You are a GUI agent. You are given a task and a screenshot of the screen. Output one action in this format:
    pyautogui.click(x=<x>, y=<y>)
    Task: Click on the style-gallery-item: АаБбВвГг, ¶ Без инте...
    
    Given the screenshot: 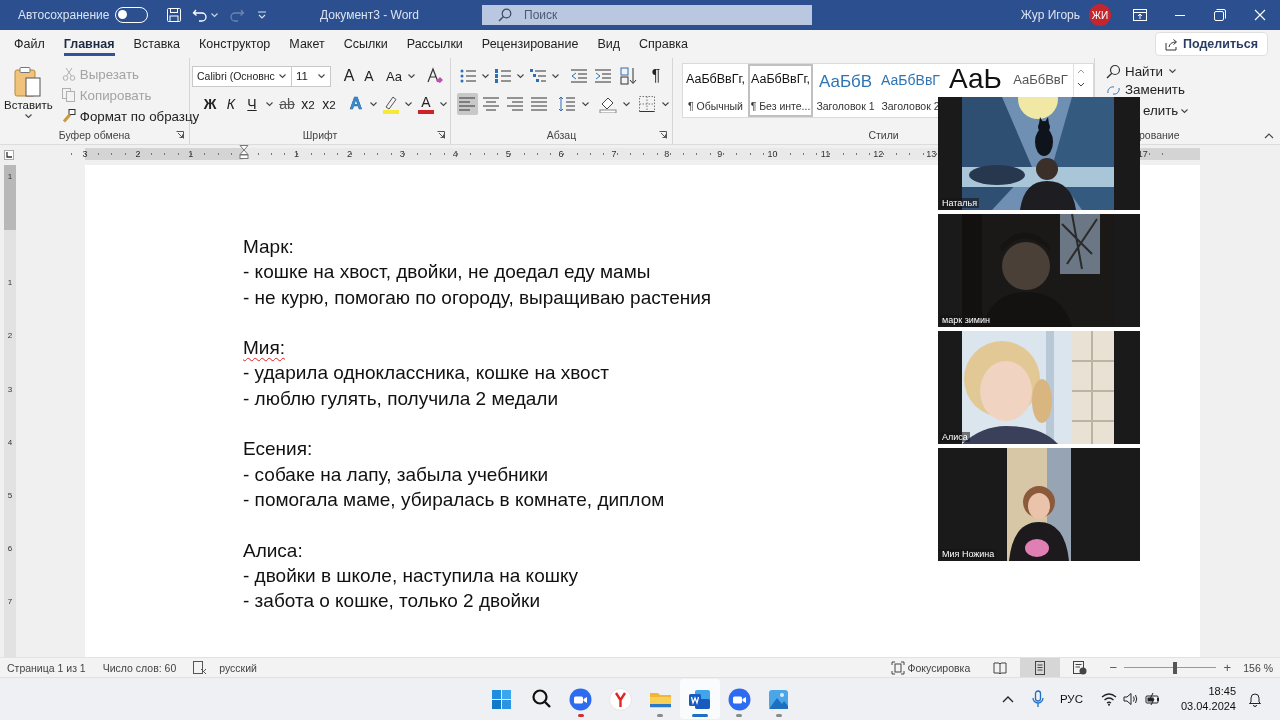 What is the action you would take?
    pyautogui.click(x=780, y=90)
    